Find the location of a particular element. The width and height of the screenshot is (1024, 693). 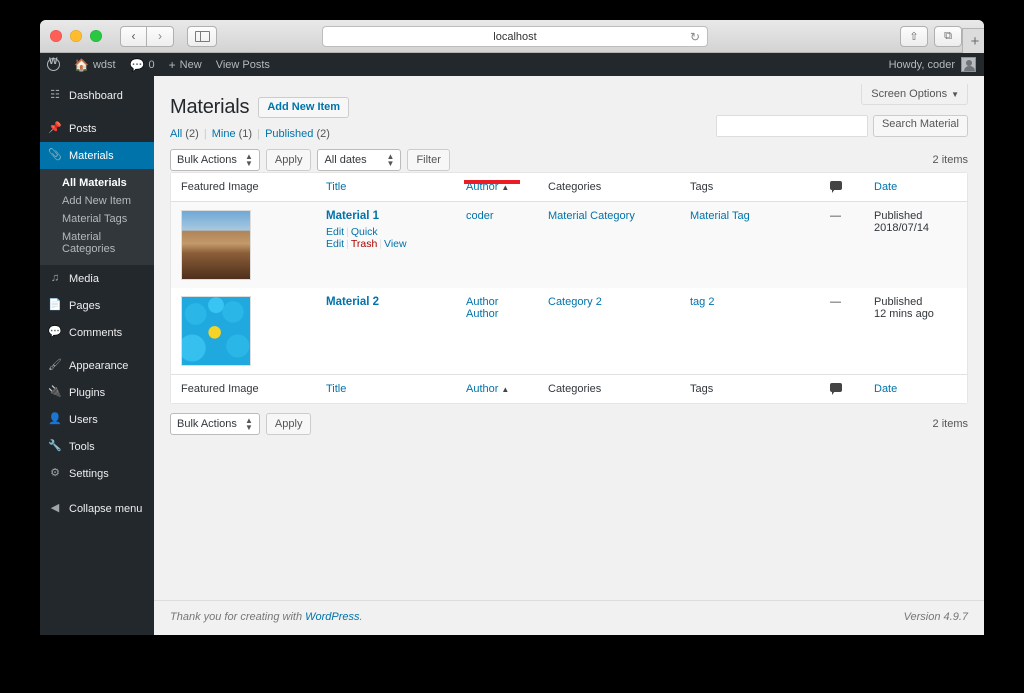

apply-button-bottom: Apply is located at coordinates (288, 423).